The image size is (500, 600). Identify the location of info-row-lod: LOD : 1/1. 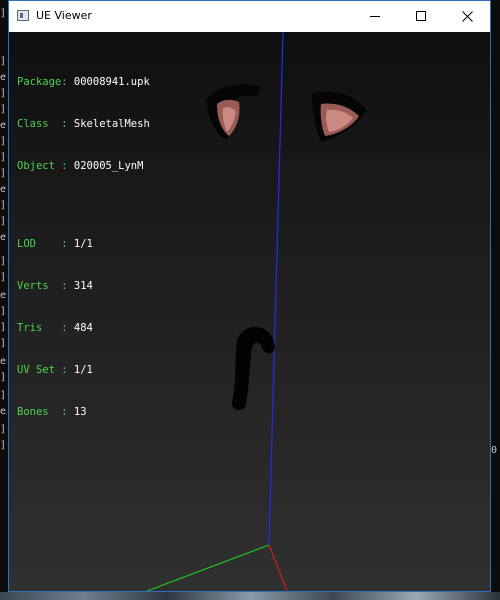
(55, 244).